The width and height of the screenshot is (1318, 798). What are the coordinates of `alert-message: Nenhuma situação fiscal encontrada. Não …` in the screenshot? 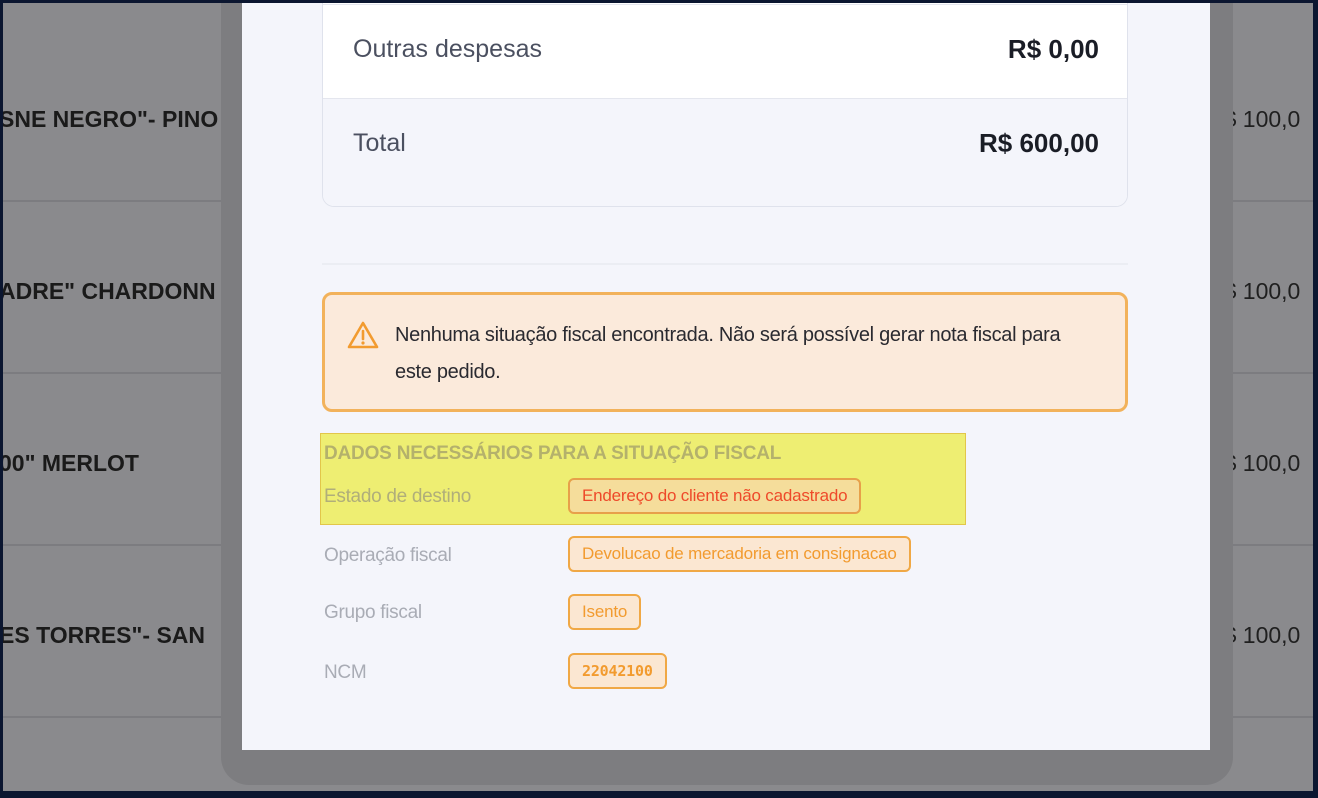 It's located at (728, 353).